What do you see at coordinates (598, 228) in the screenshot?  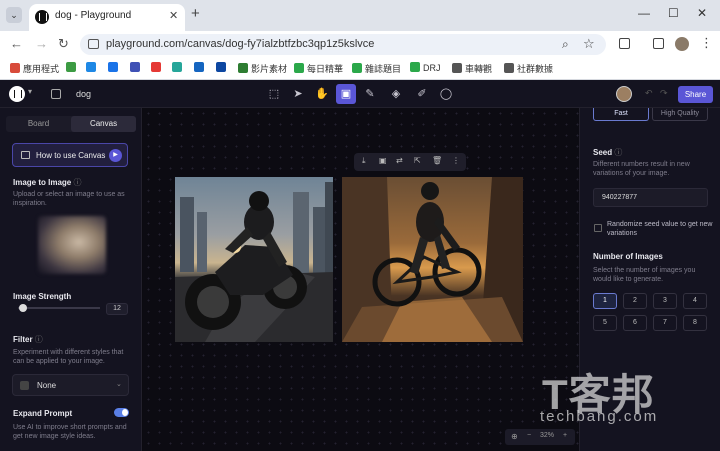 I see `randomize-seed-checkbox` at bounding box center [598, 228].